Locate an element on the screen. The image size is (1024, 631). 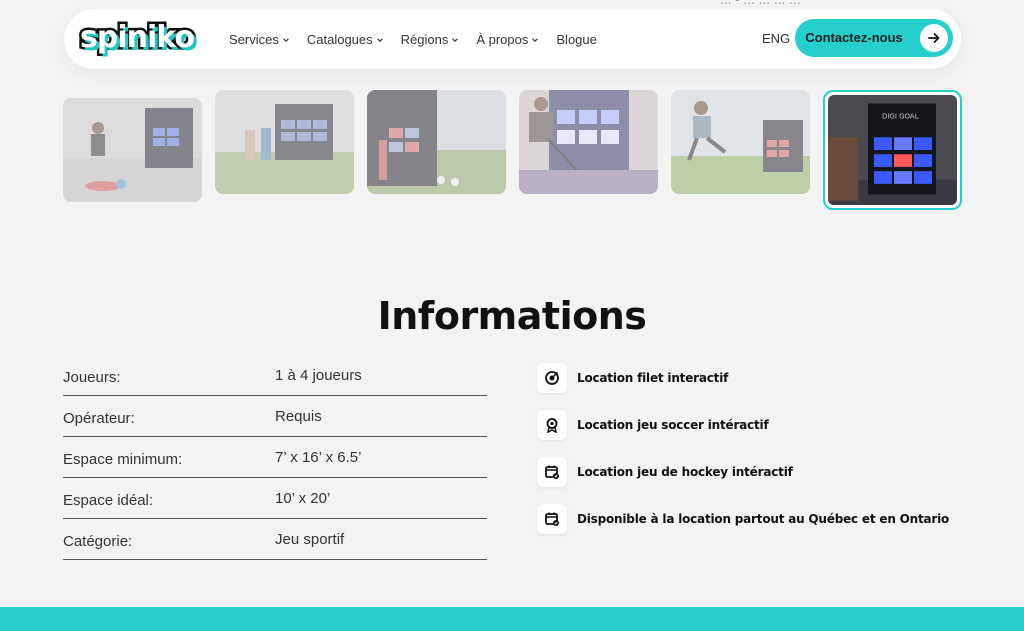
spec-row-ideal-space: Espace idéal: 10’ x 20’ is located at coordinates (275, 498).